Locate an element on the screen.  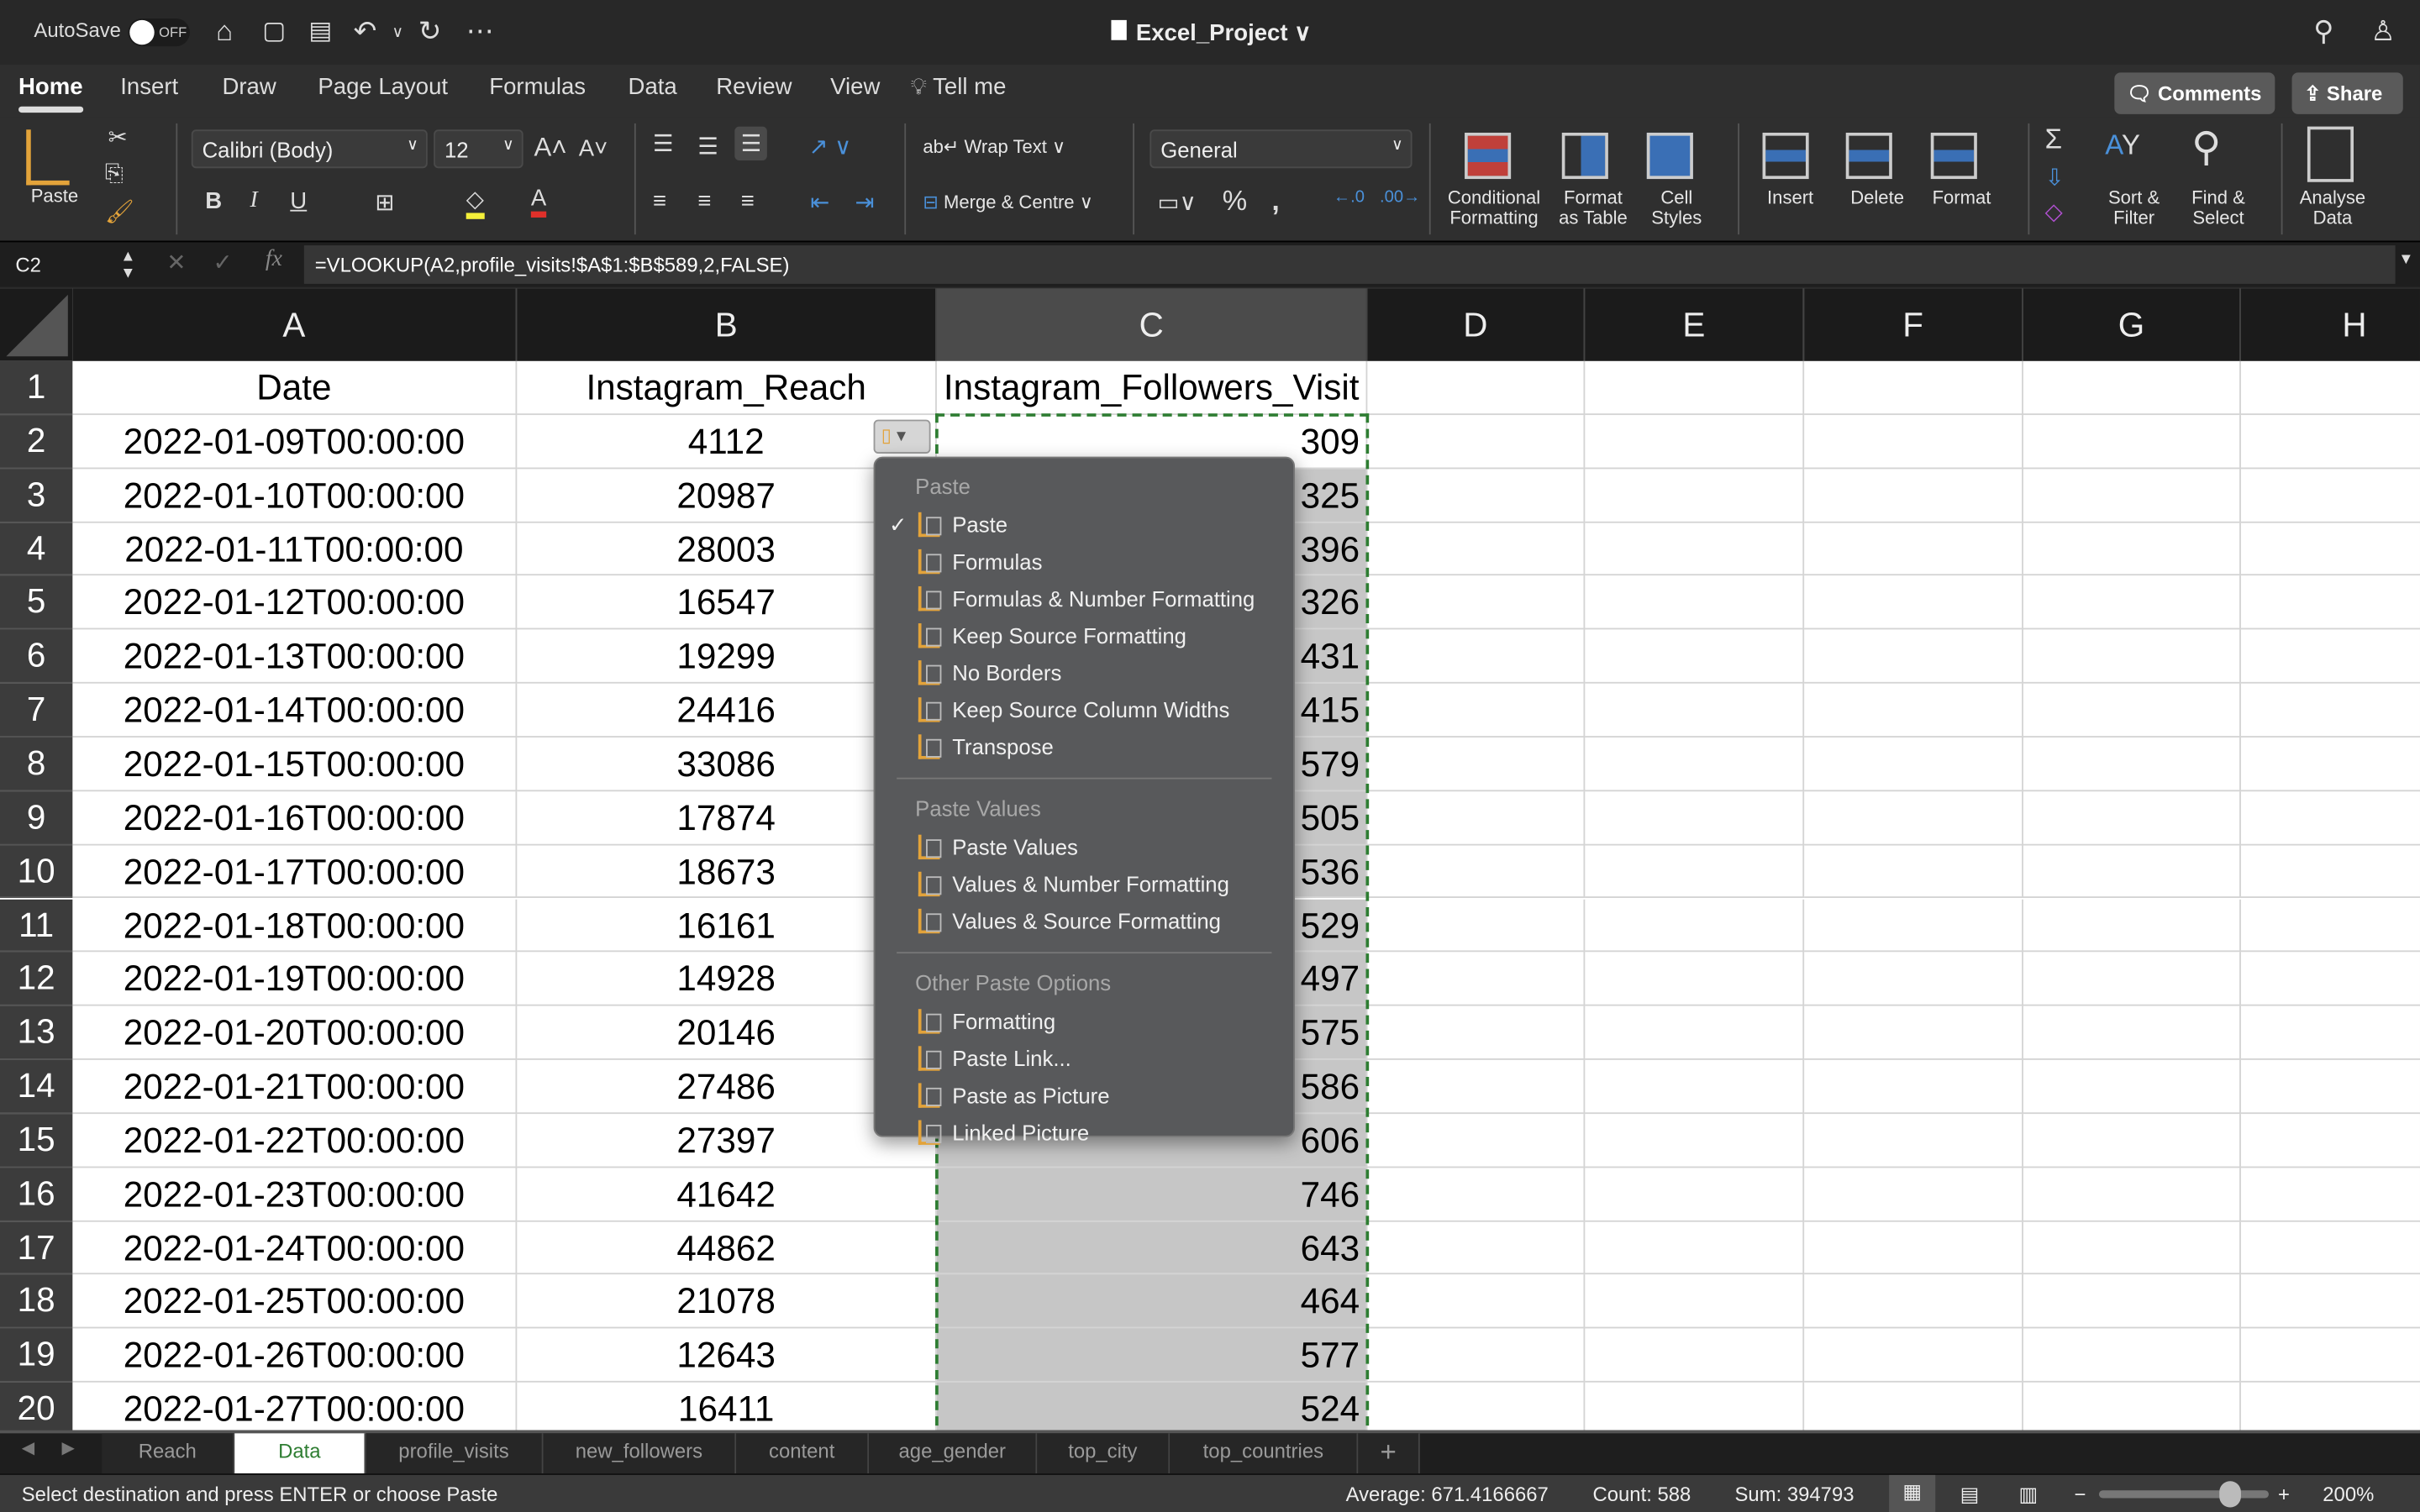
align-bottom-icon: ☰ is located at coordinates (751, 143).